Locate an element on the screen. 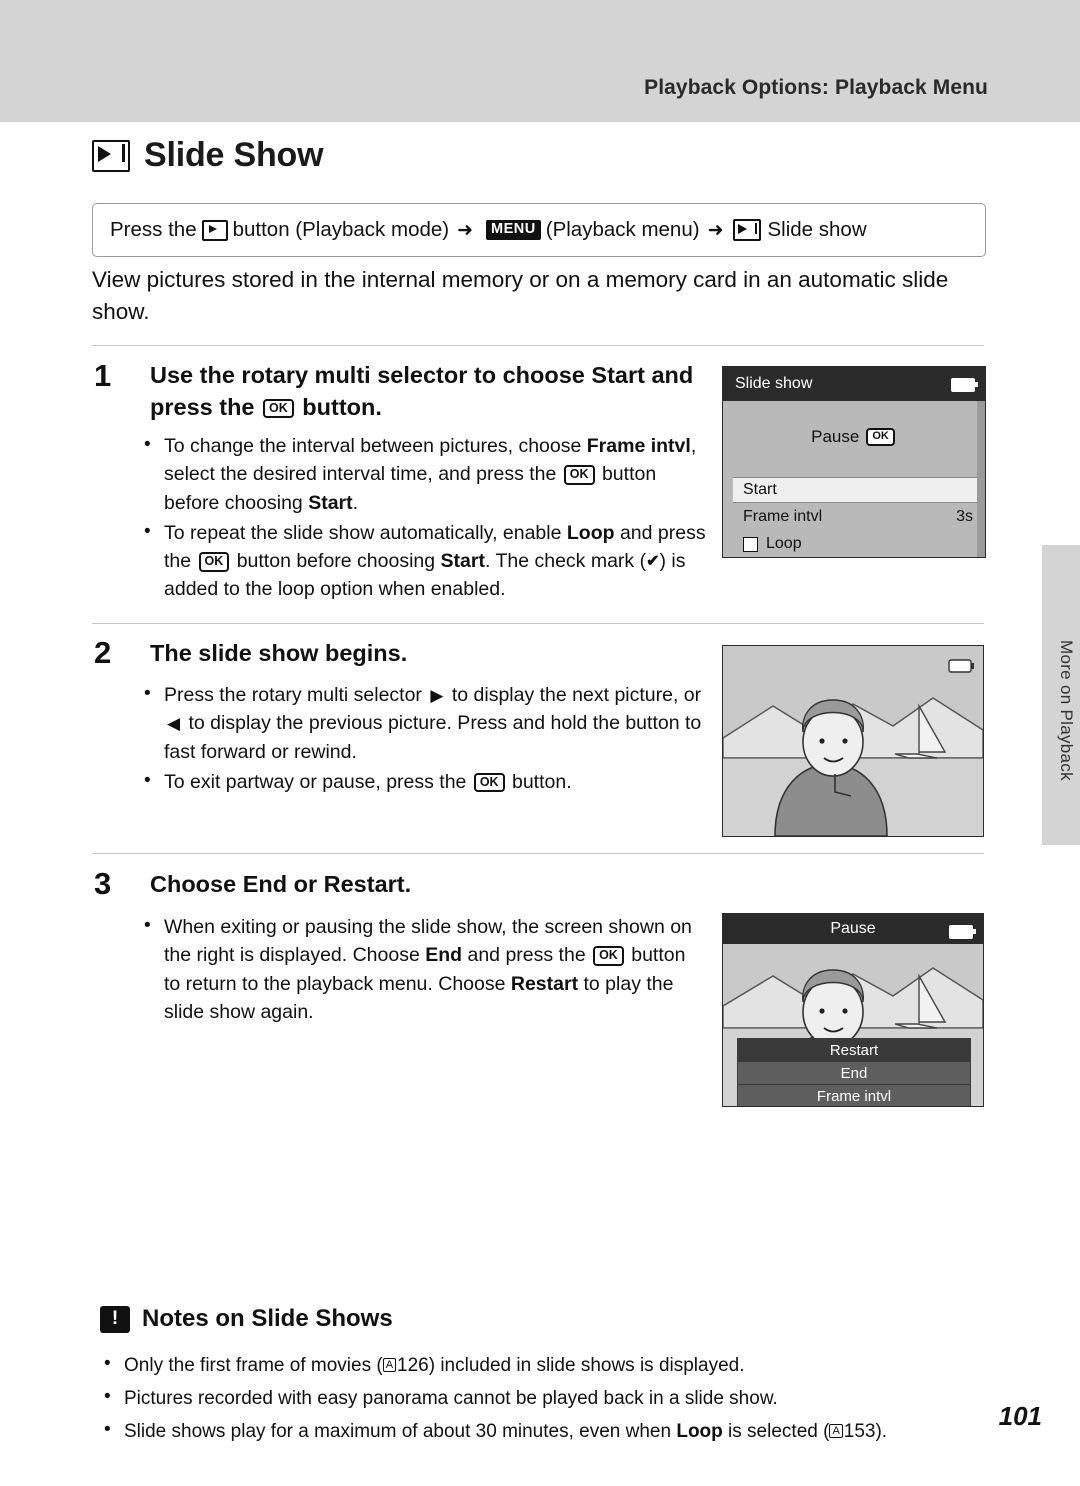 Image resolution: width=1080 pixels, height=1486 pixels. screen1-pause-label: Pause is located at coordinates (835, 436).